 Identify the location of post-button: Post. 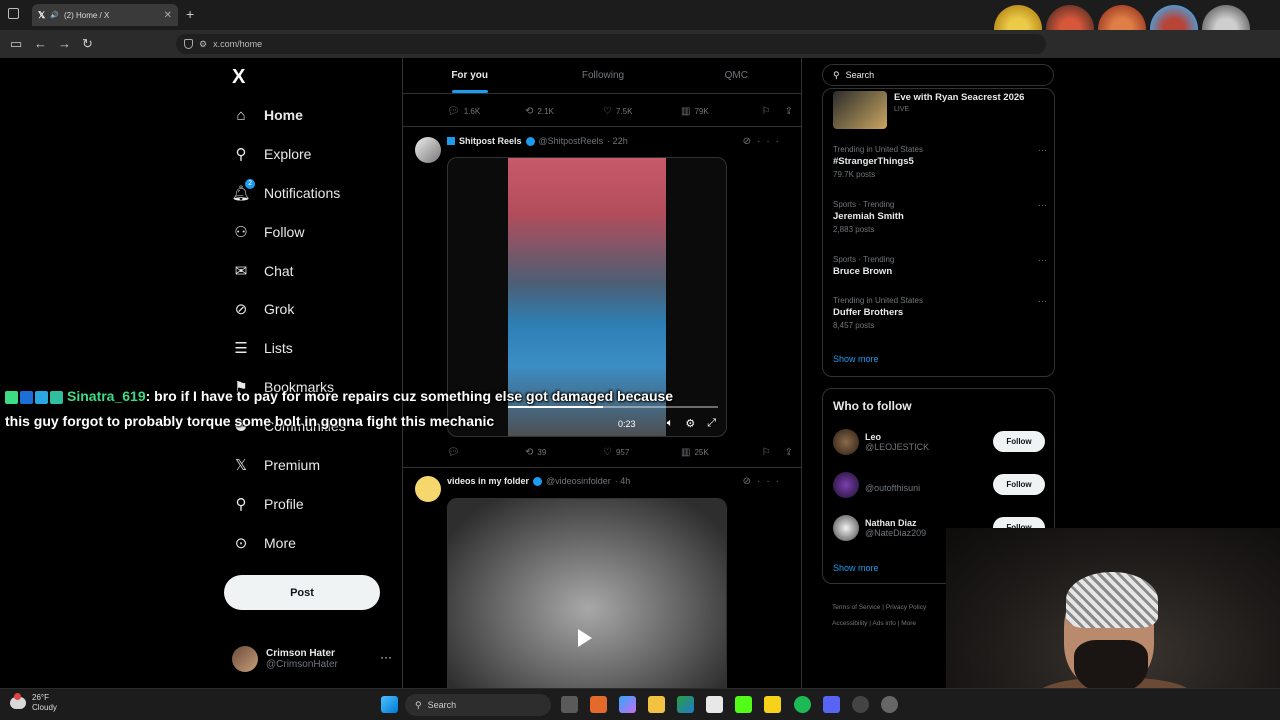
(302, 592).